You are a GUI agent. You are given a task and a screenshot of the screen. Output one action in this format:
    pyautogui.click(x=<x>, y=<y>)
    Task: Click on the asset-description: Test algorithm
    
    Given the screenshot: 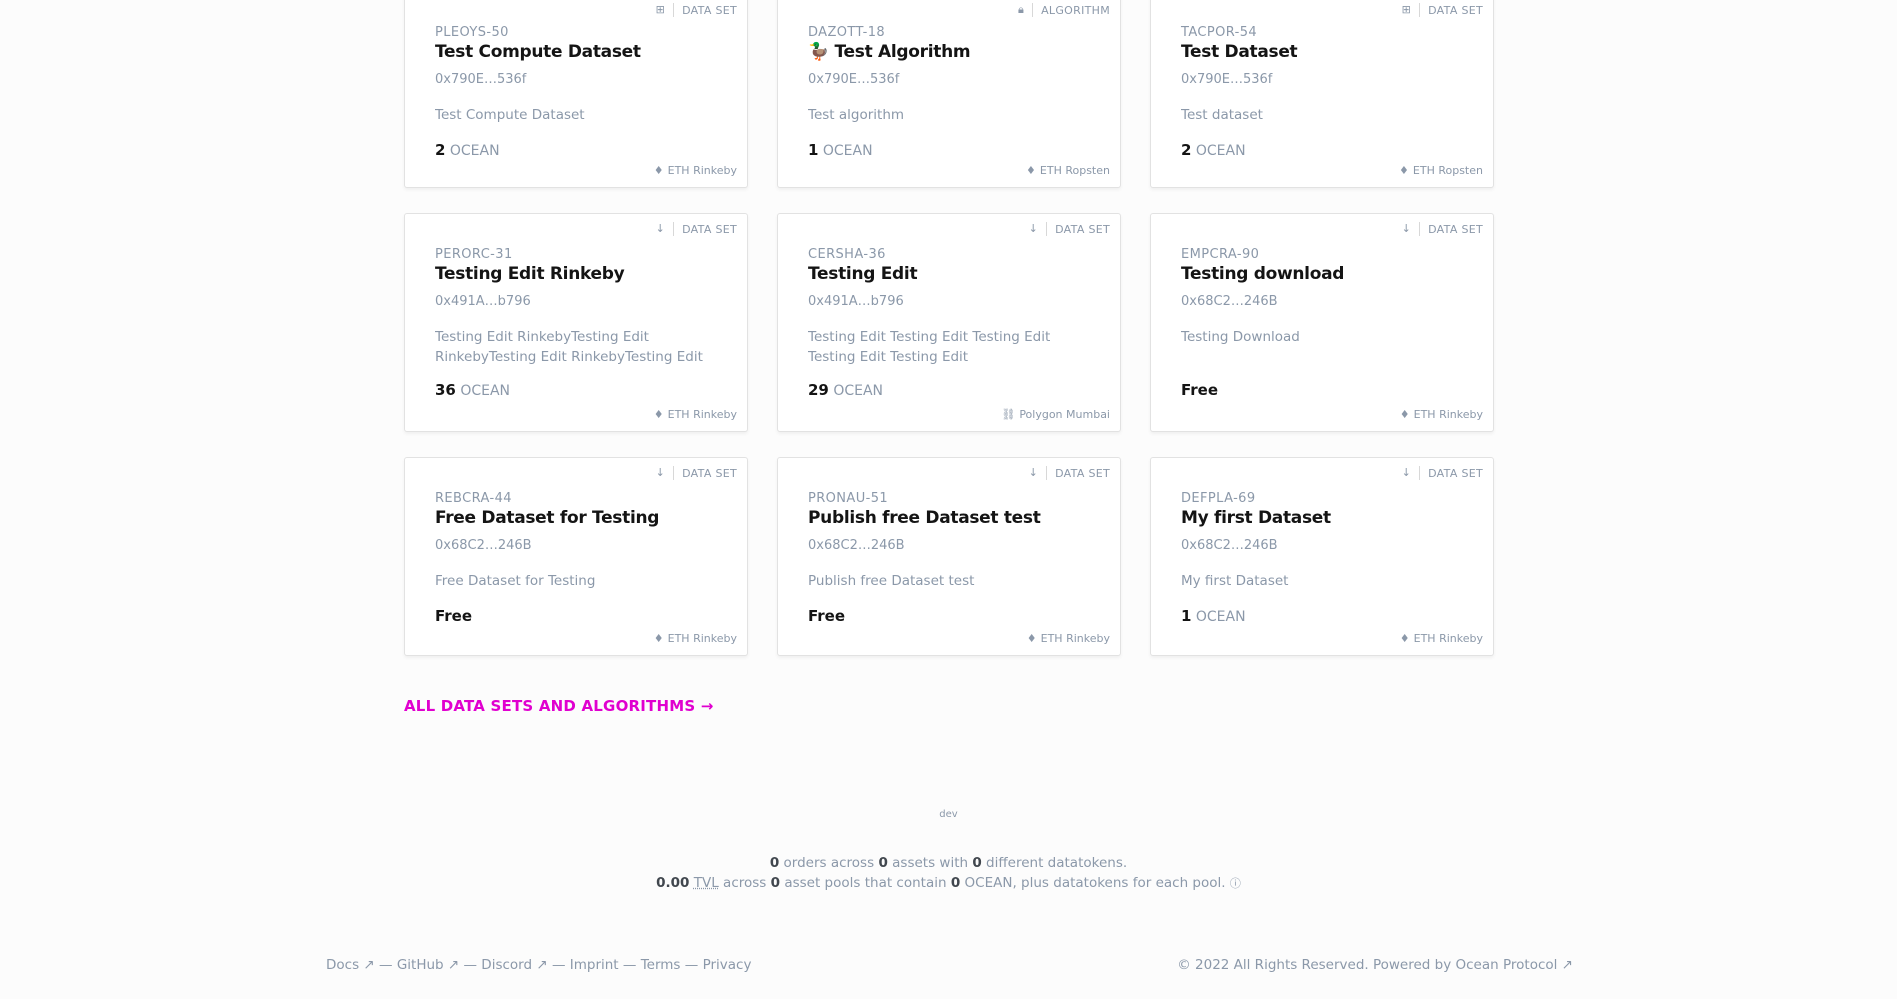 What is the action you would take?
    pyautogui.click(x=856, y=115)
    